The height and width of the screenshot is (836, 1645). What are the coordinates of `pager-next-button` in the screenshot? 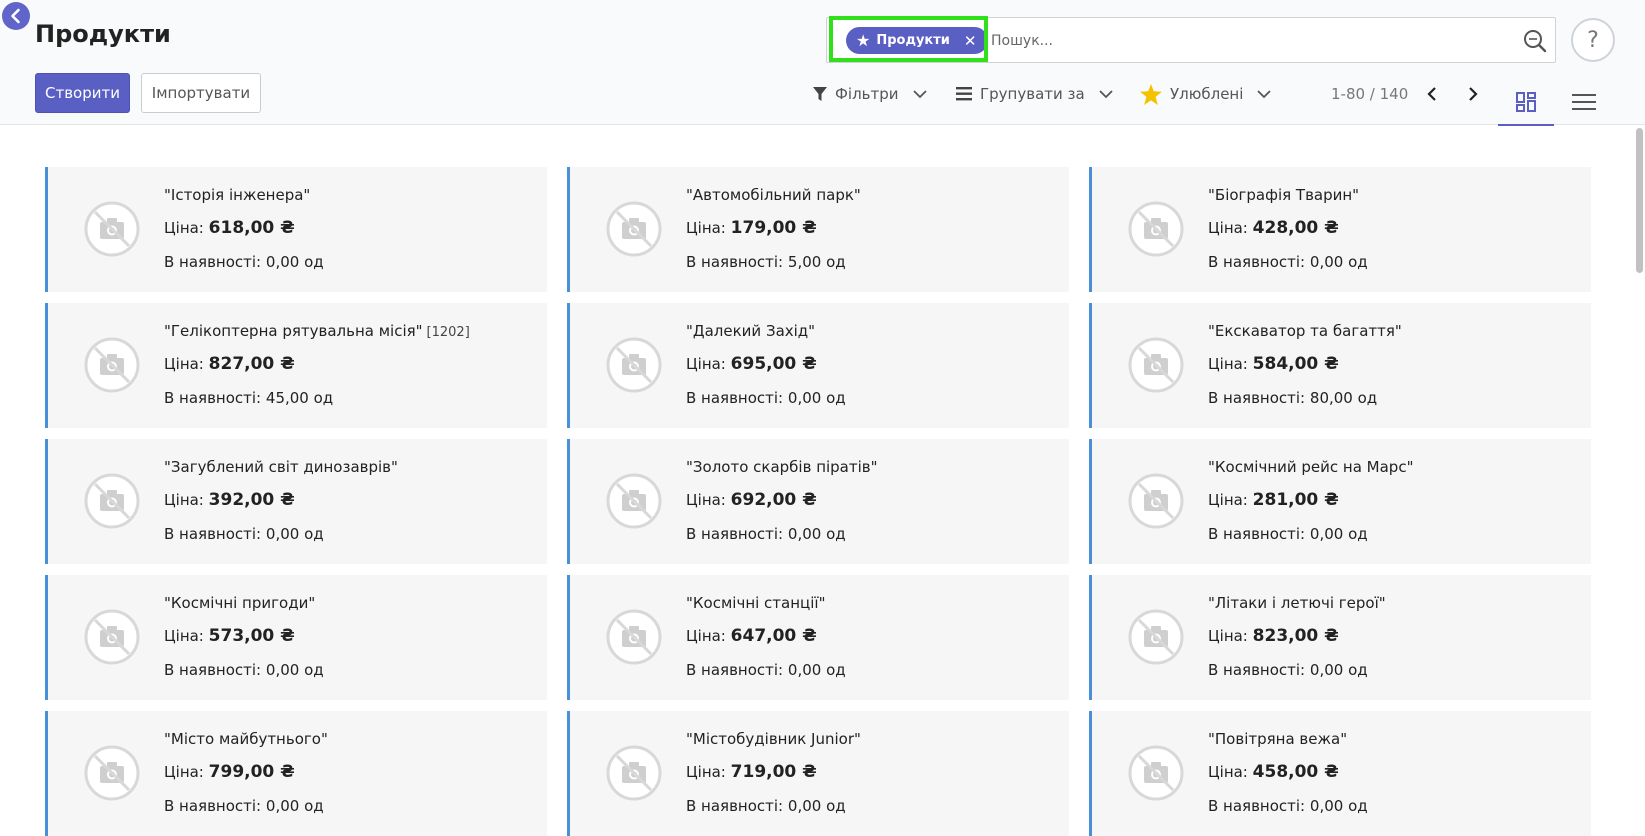 It's located at (1473, 94).